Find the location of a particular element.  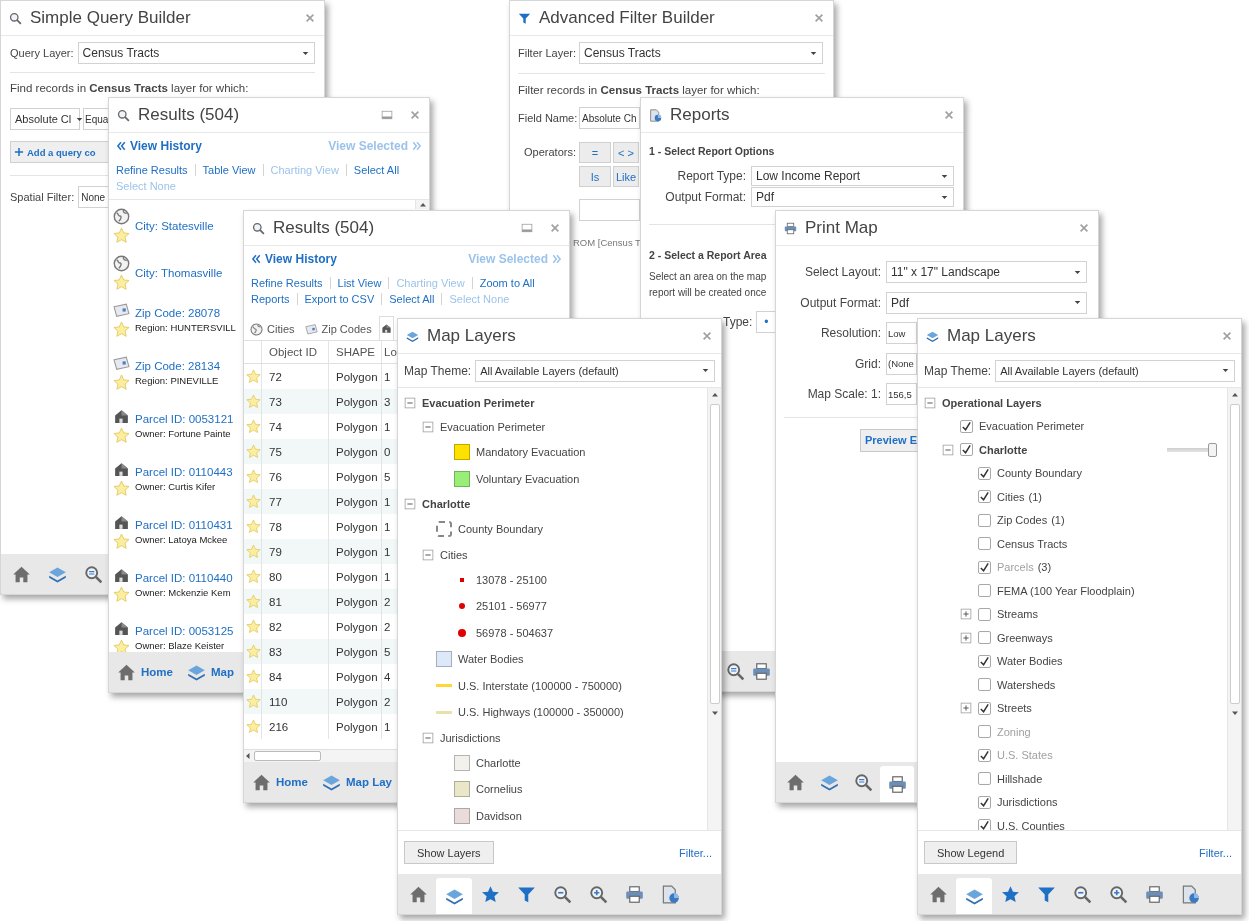

column-header: Object ID is located at coordinates (295, 352).